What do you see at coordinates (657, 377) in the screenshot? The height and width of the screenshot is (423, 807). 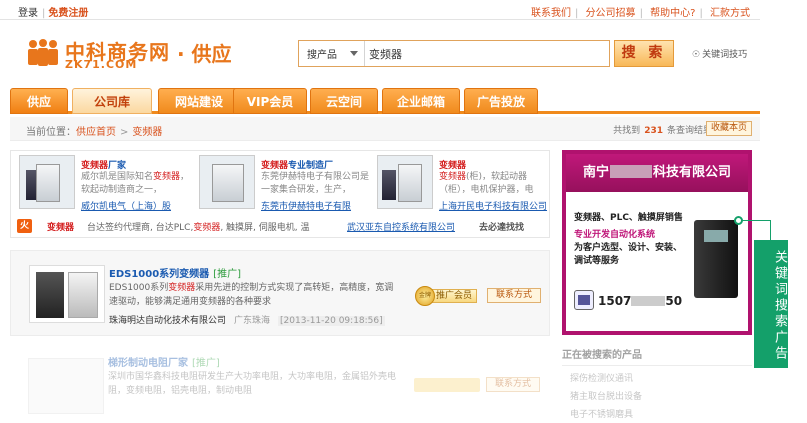 I see `hot-search-item: 探伤检测仪通讯` at bounding box center [657, 377].